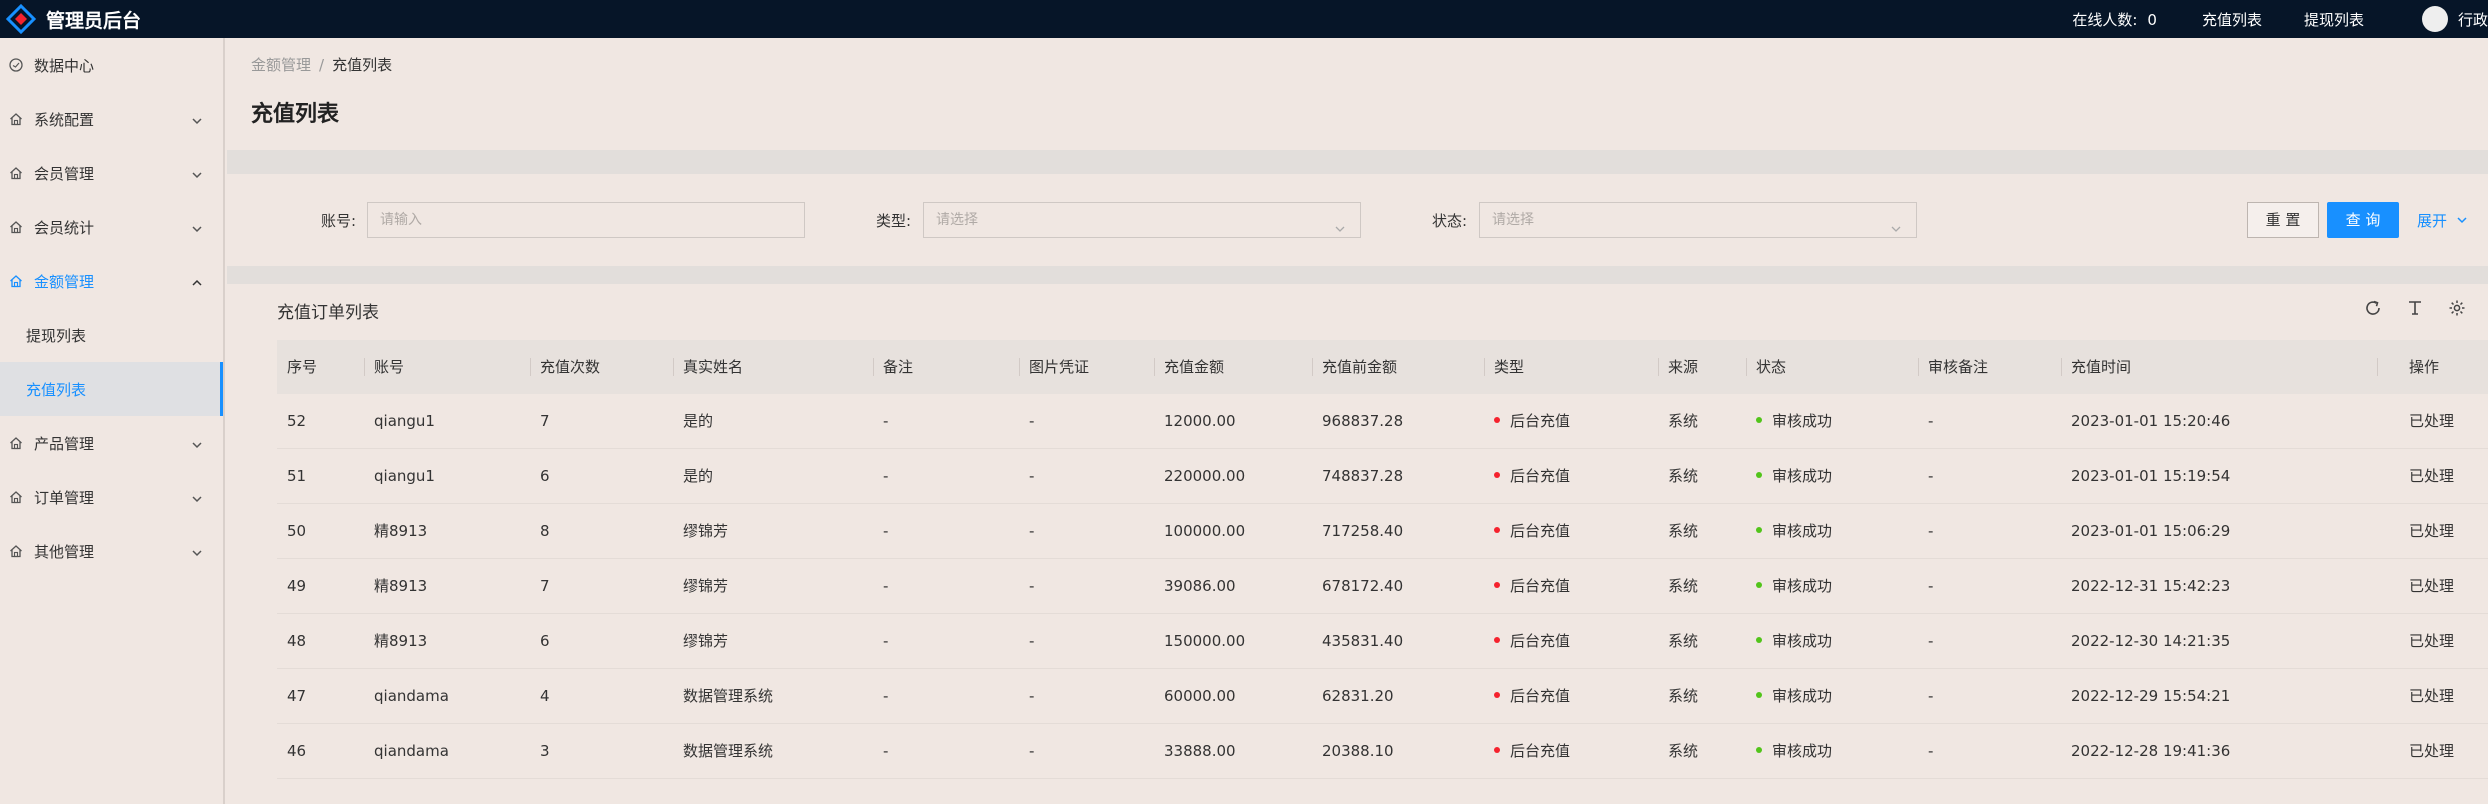 The width and height of the screenshot is (2488, 804). What do you see at coordinates (540, 421) in the screenshot?
I see `cell-count: 7` at bounding box center [540, 421].